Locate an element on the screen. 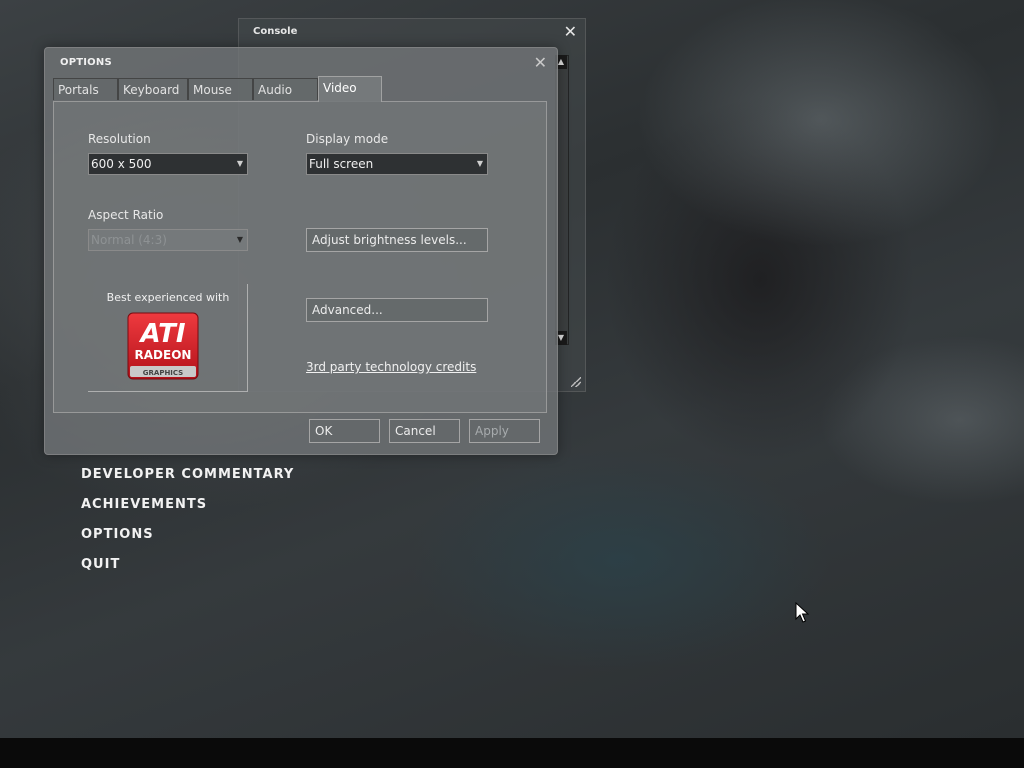 Image resolution: width=1024 pixels, height=768 pixels. display-mode-label: Display mode is located at coordinates (347, 139).